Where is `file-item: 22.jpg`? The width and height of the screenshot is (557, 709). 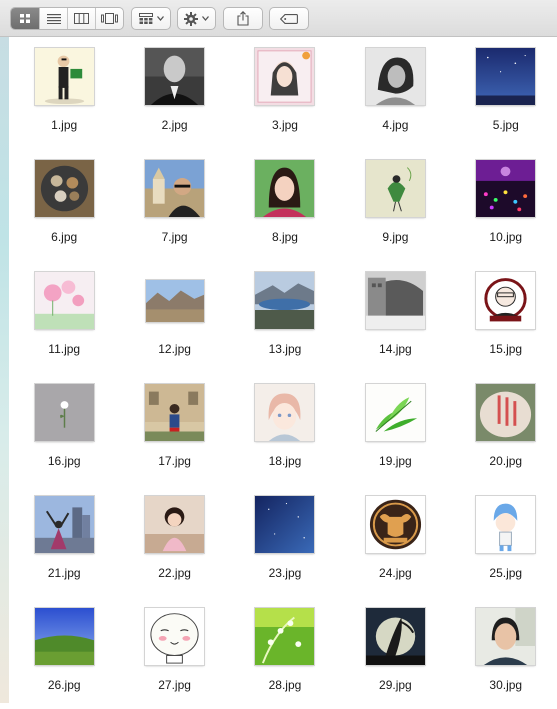
file-item: 22.jpg is located at coordinates (174, 541).